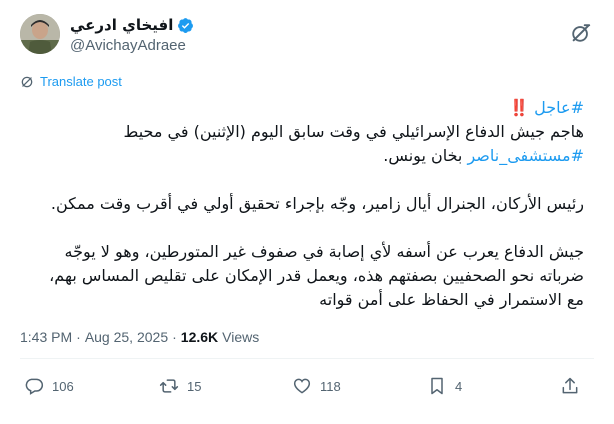  What do you see at coordinates (121, 25) in the screenshot?
I see `author-display-name: افيخاي ادرعي` at bounding box center [121, 25].